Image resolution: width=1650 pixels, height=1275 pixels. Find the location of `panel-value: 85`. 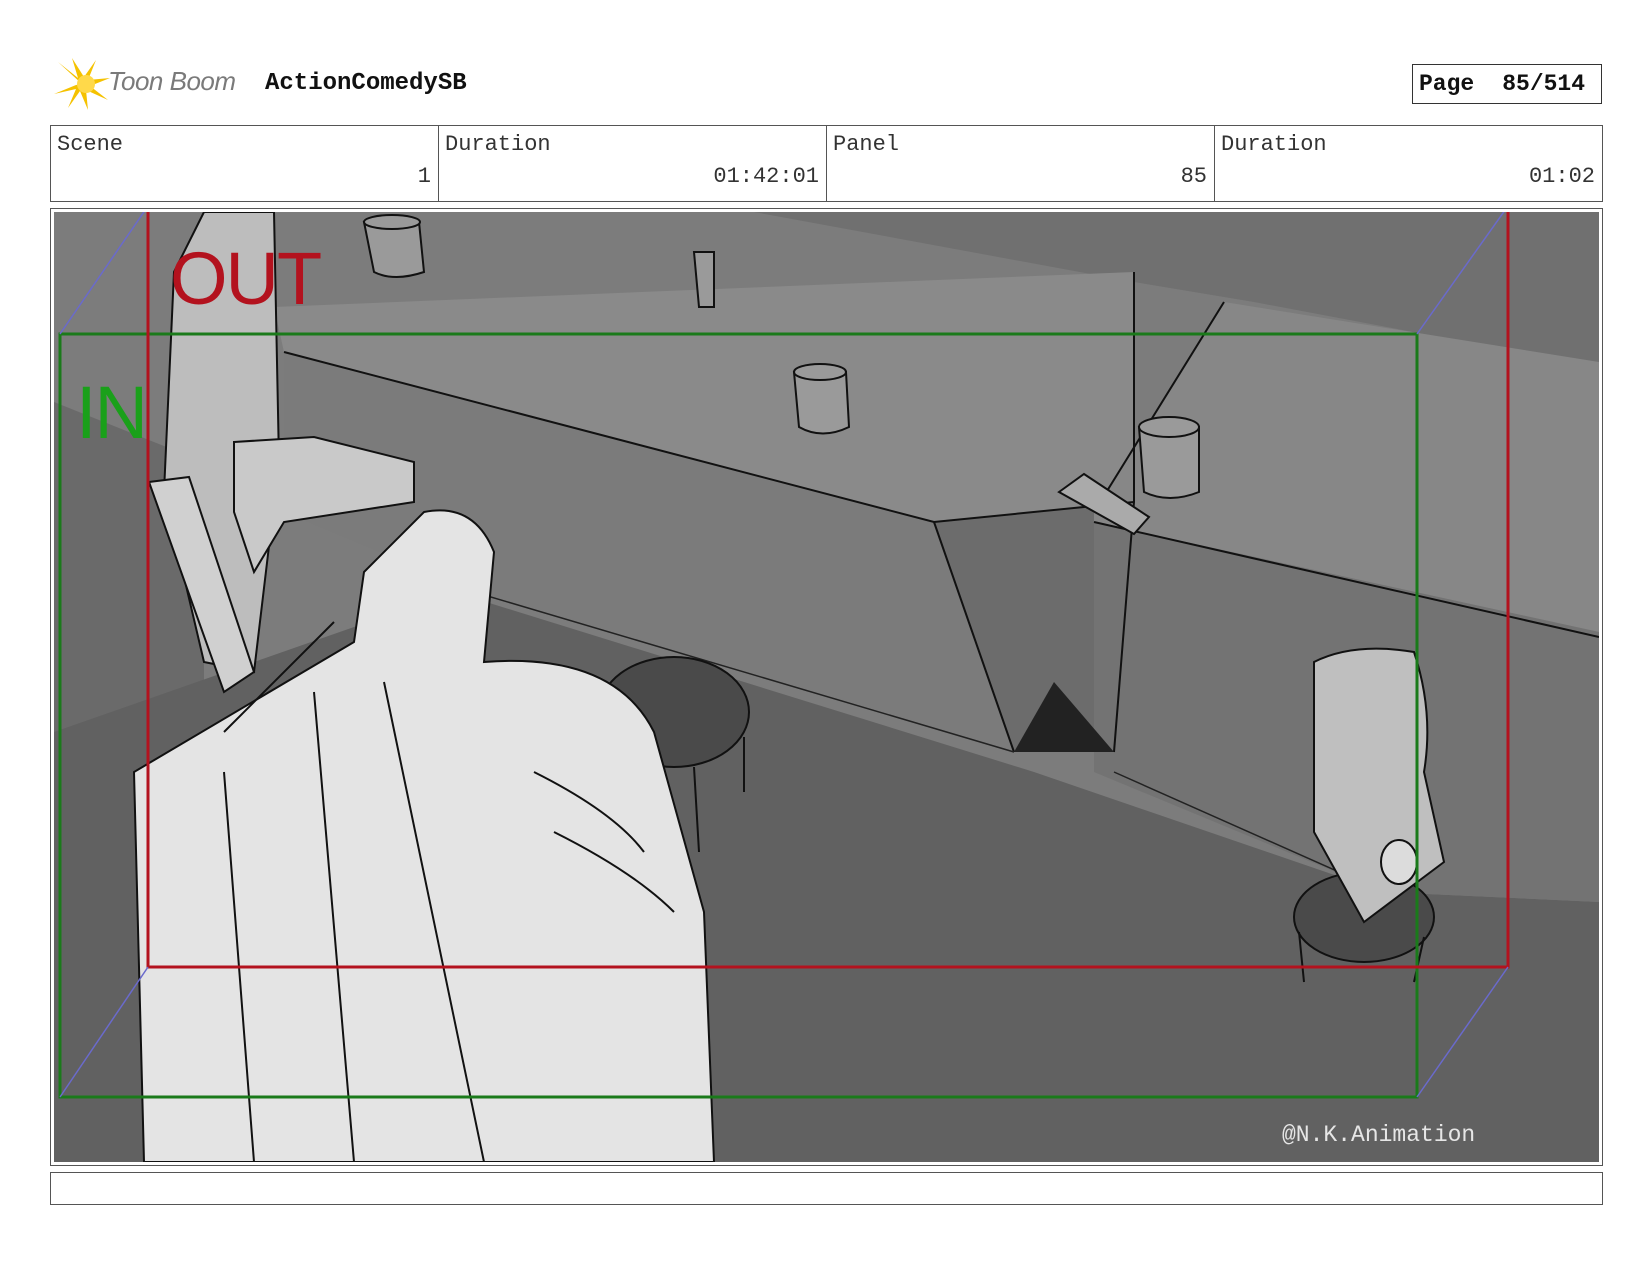

panel-value: 85 is located at coordinates (1193, 176).